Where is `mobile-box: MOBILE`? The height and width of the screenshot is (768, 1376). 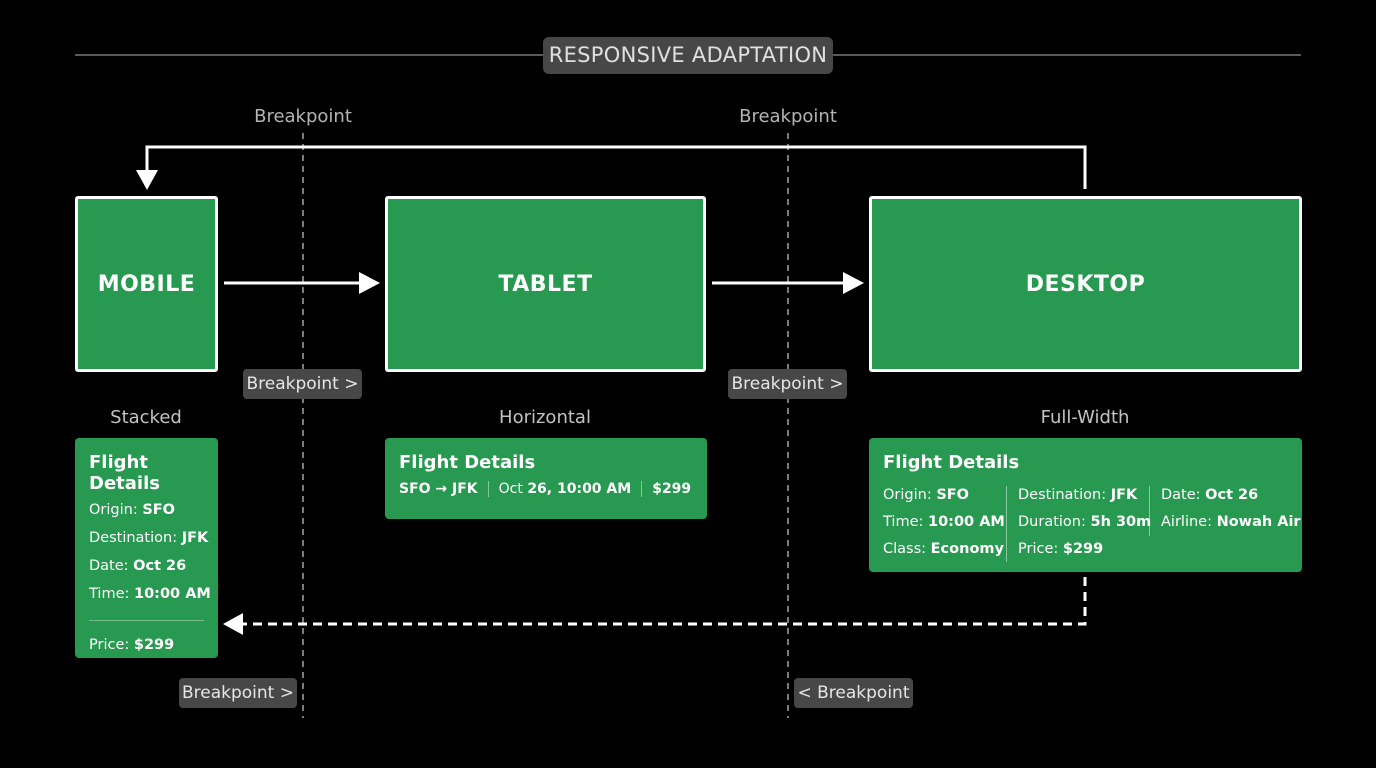
mobile-box: MOBILE is located at coordinates (146, 284).